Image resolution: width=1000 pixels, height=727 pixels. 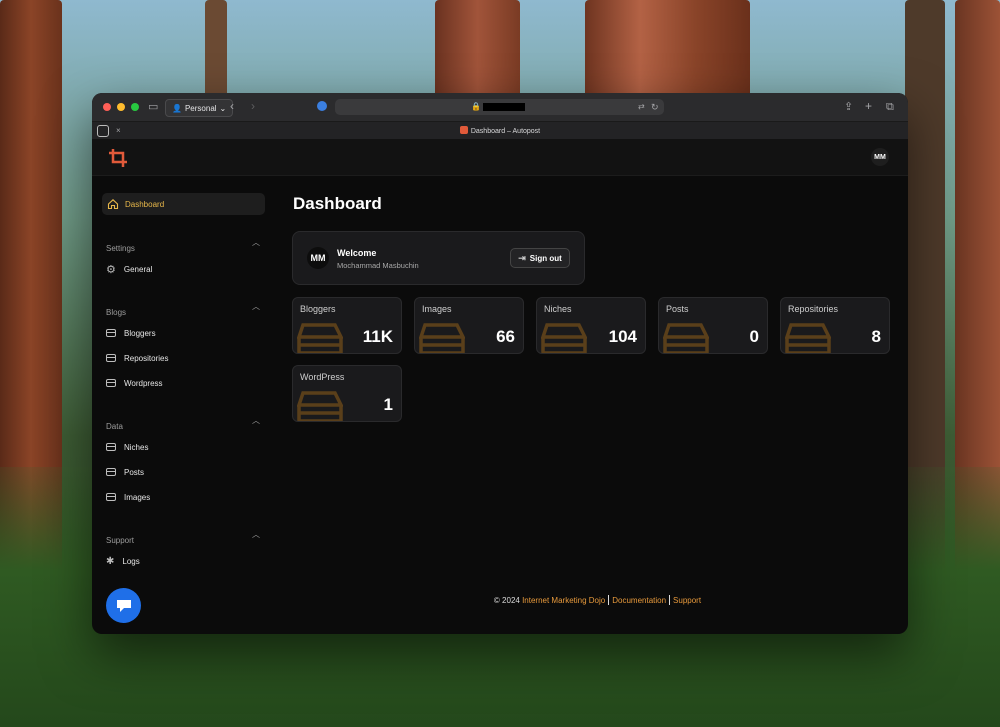 I want to click on sidebar-item-wordpress: Wordpress, so click(x=134, y=383).